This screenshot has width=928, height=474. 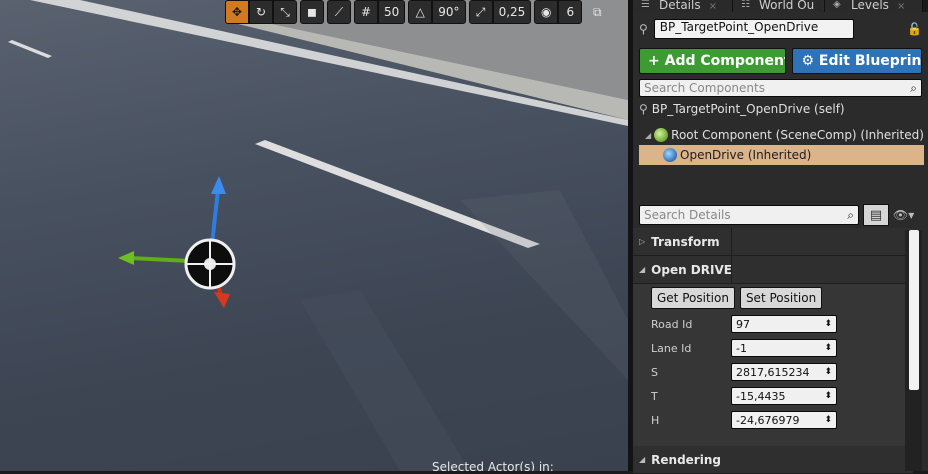 I want to click on rotation-snap-toggle: △, so click(x=420, y=12).